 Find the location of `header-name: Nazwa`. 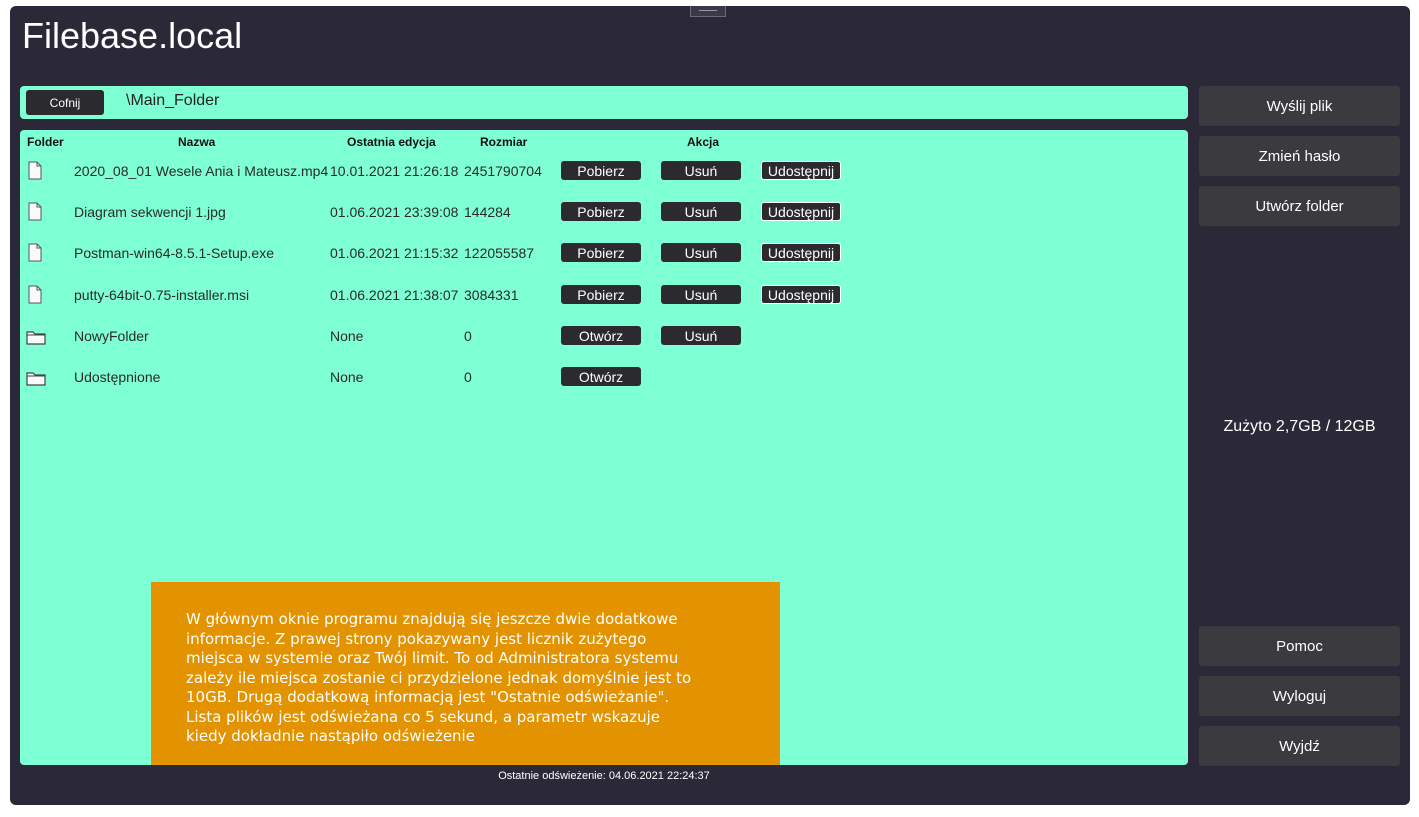

header-name: Nazwa is located at coordinates (197, 142).